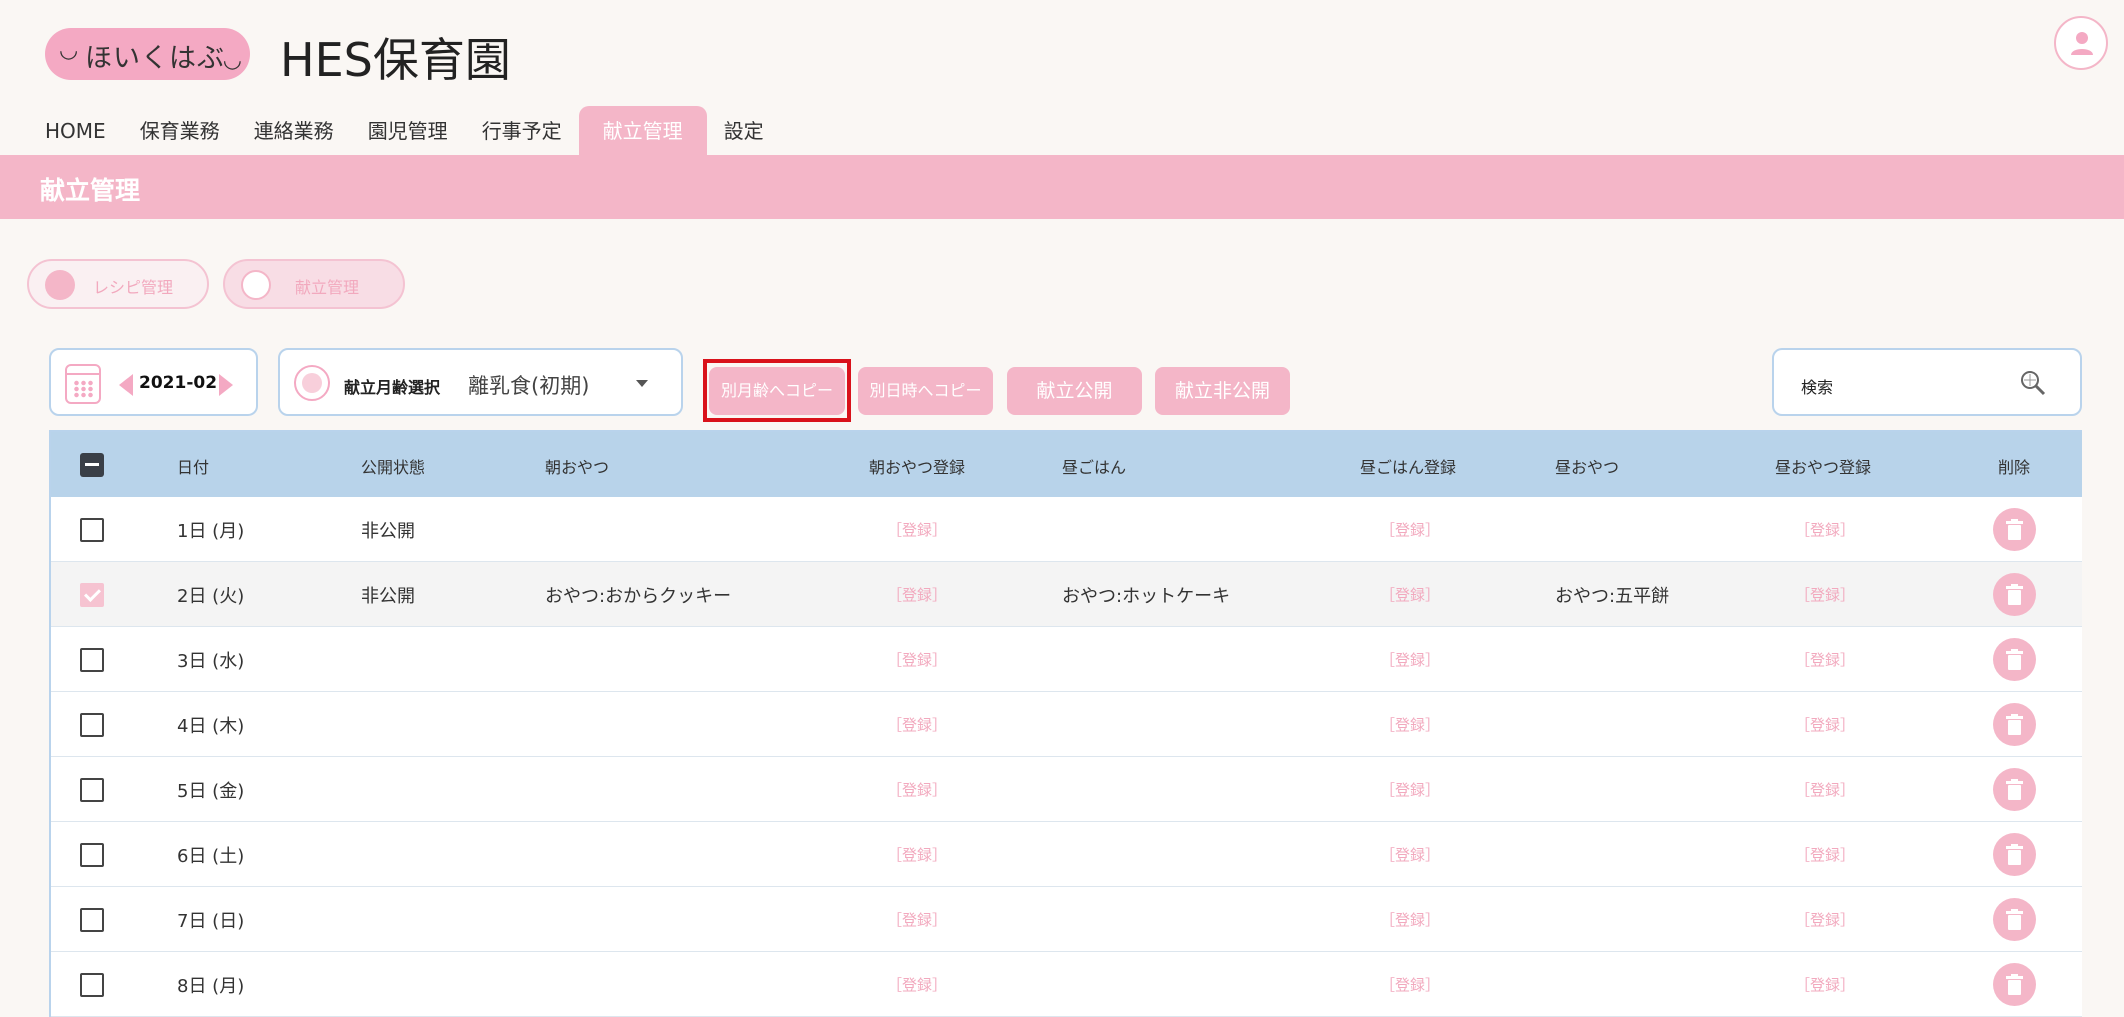 The height and width of the screenshot is (1017, 2124). Describe the element at coordinates (83, 384) in the screenshot. I see `calendar-icon` at that location.